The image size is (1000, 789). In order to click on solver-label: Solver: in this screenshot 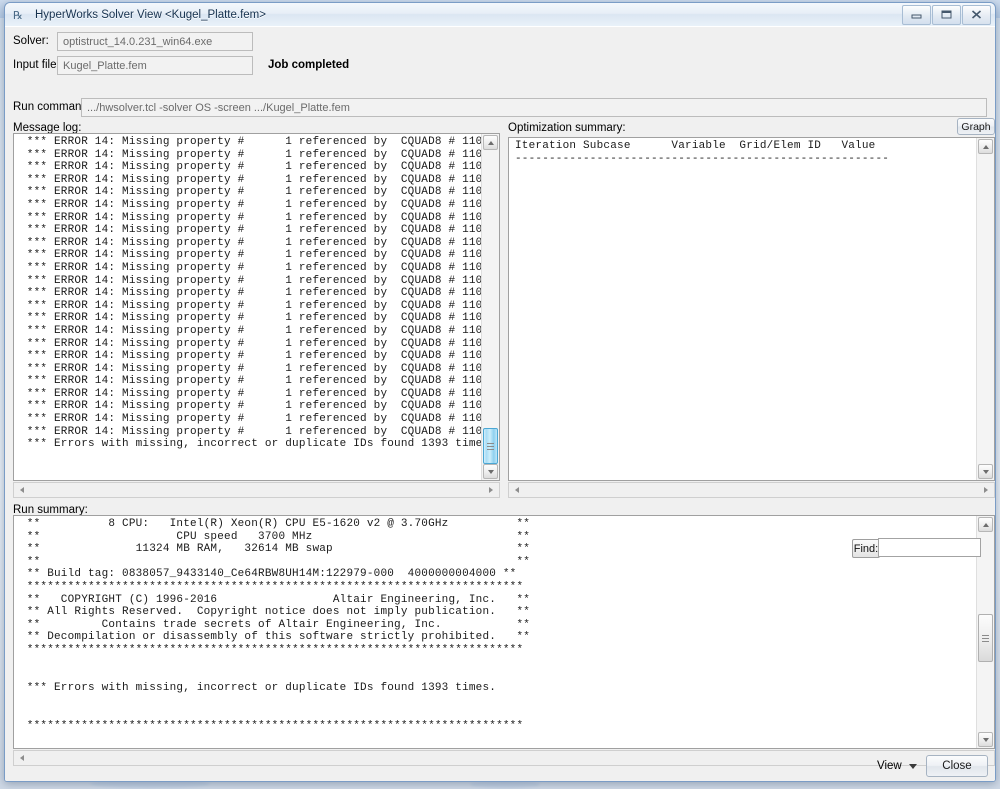, I will do `click(31, 41)`.